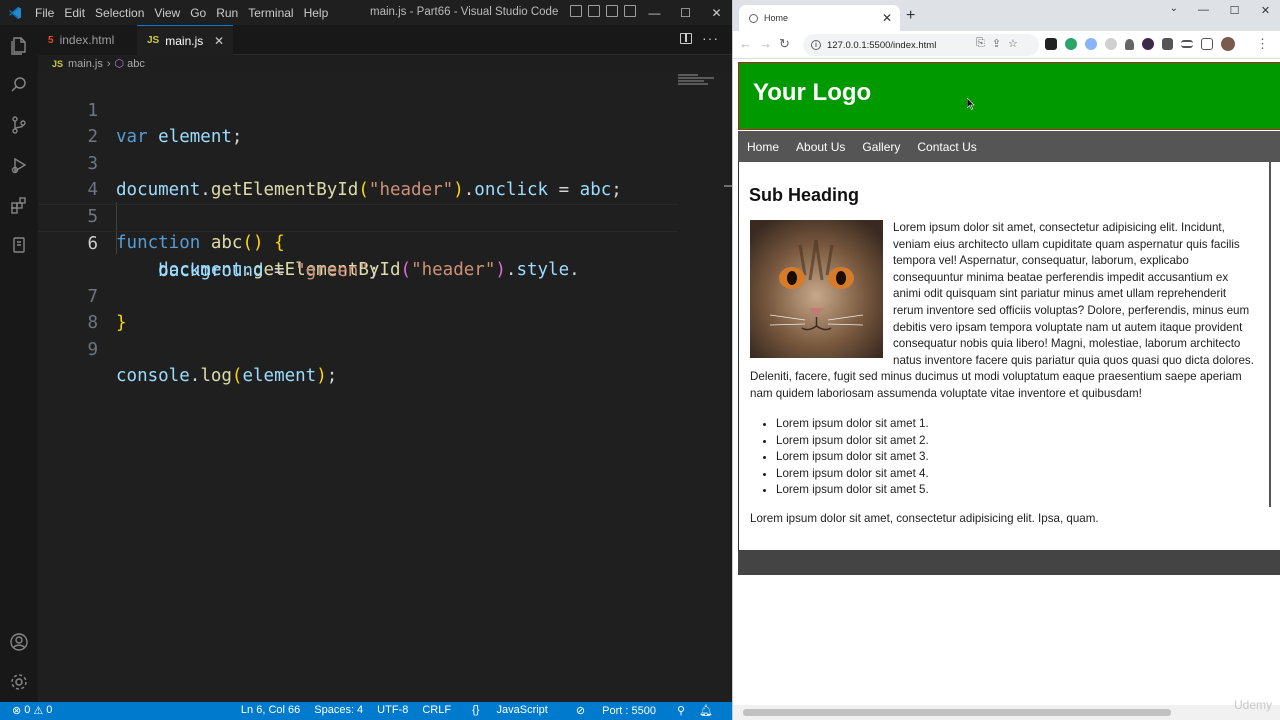  What do you see at coordinates (1006, 45) in the screenshot?
I see `browser-toolbar: ← → ↻ i 127.0.0.1:5500/index.html ⎘ ⇪ ☆` at bounding box center [1006, 45].